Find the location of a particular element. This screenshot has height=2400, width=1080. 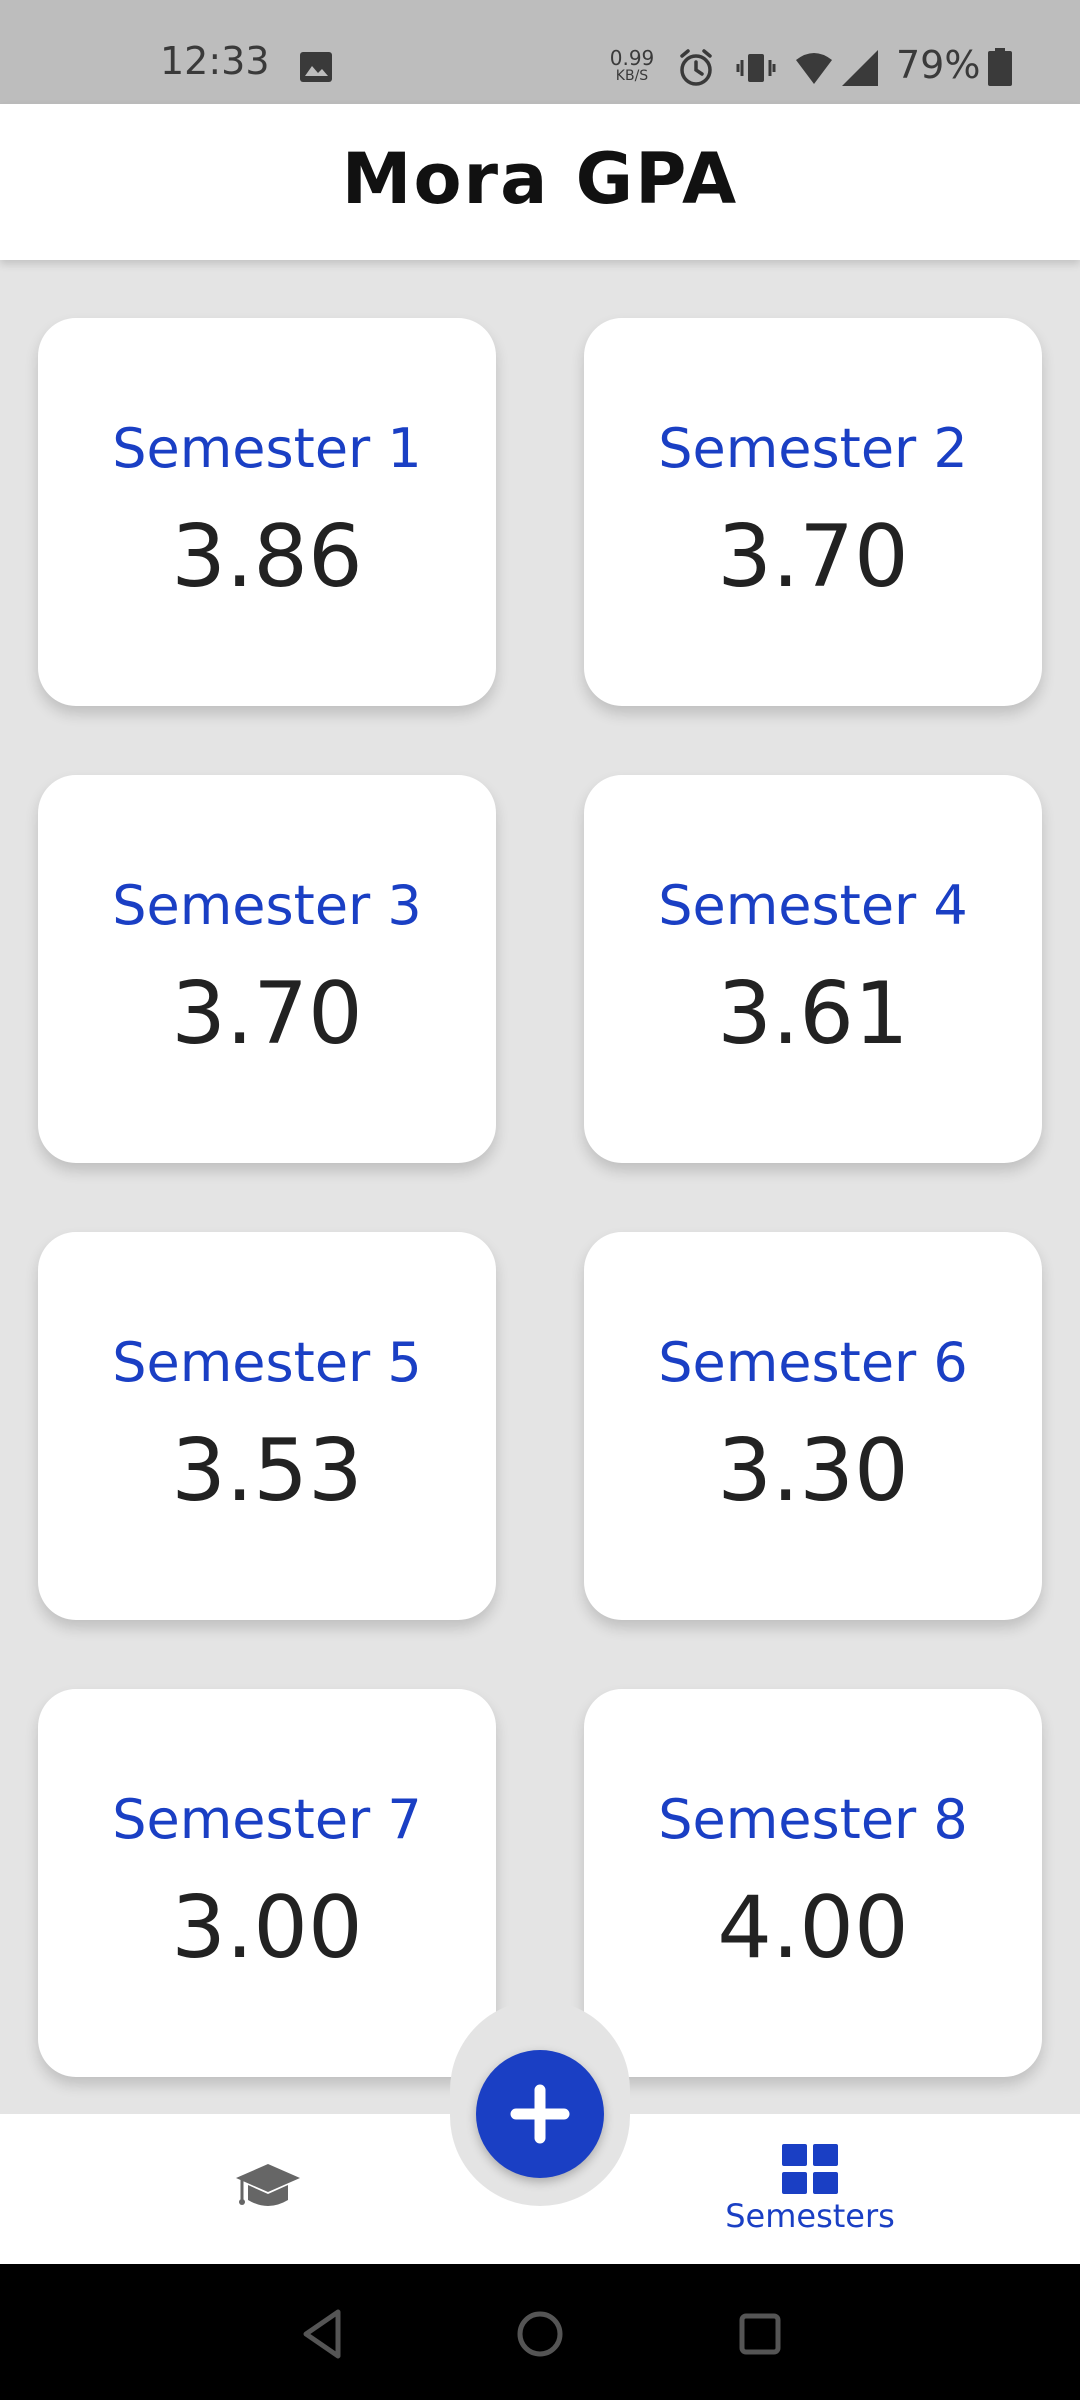

semester-label: Semester 2 is located at coordinates (813, 448).